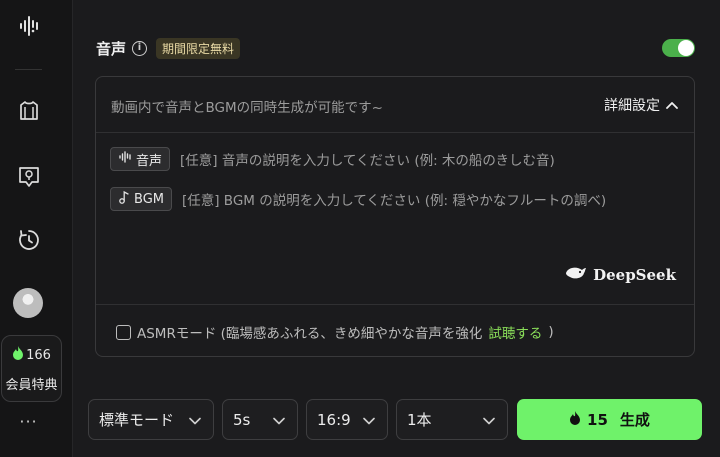 This screenshot has height=457, width=720. I want to click on credits-box: 166 会員特典, so click(31, 368).